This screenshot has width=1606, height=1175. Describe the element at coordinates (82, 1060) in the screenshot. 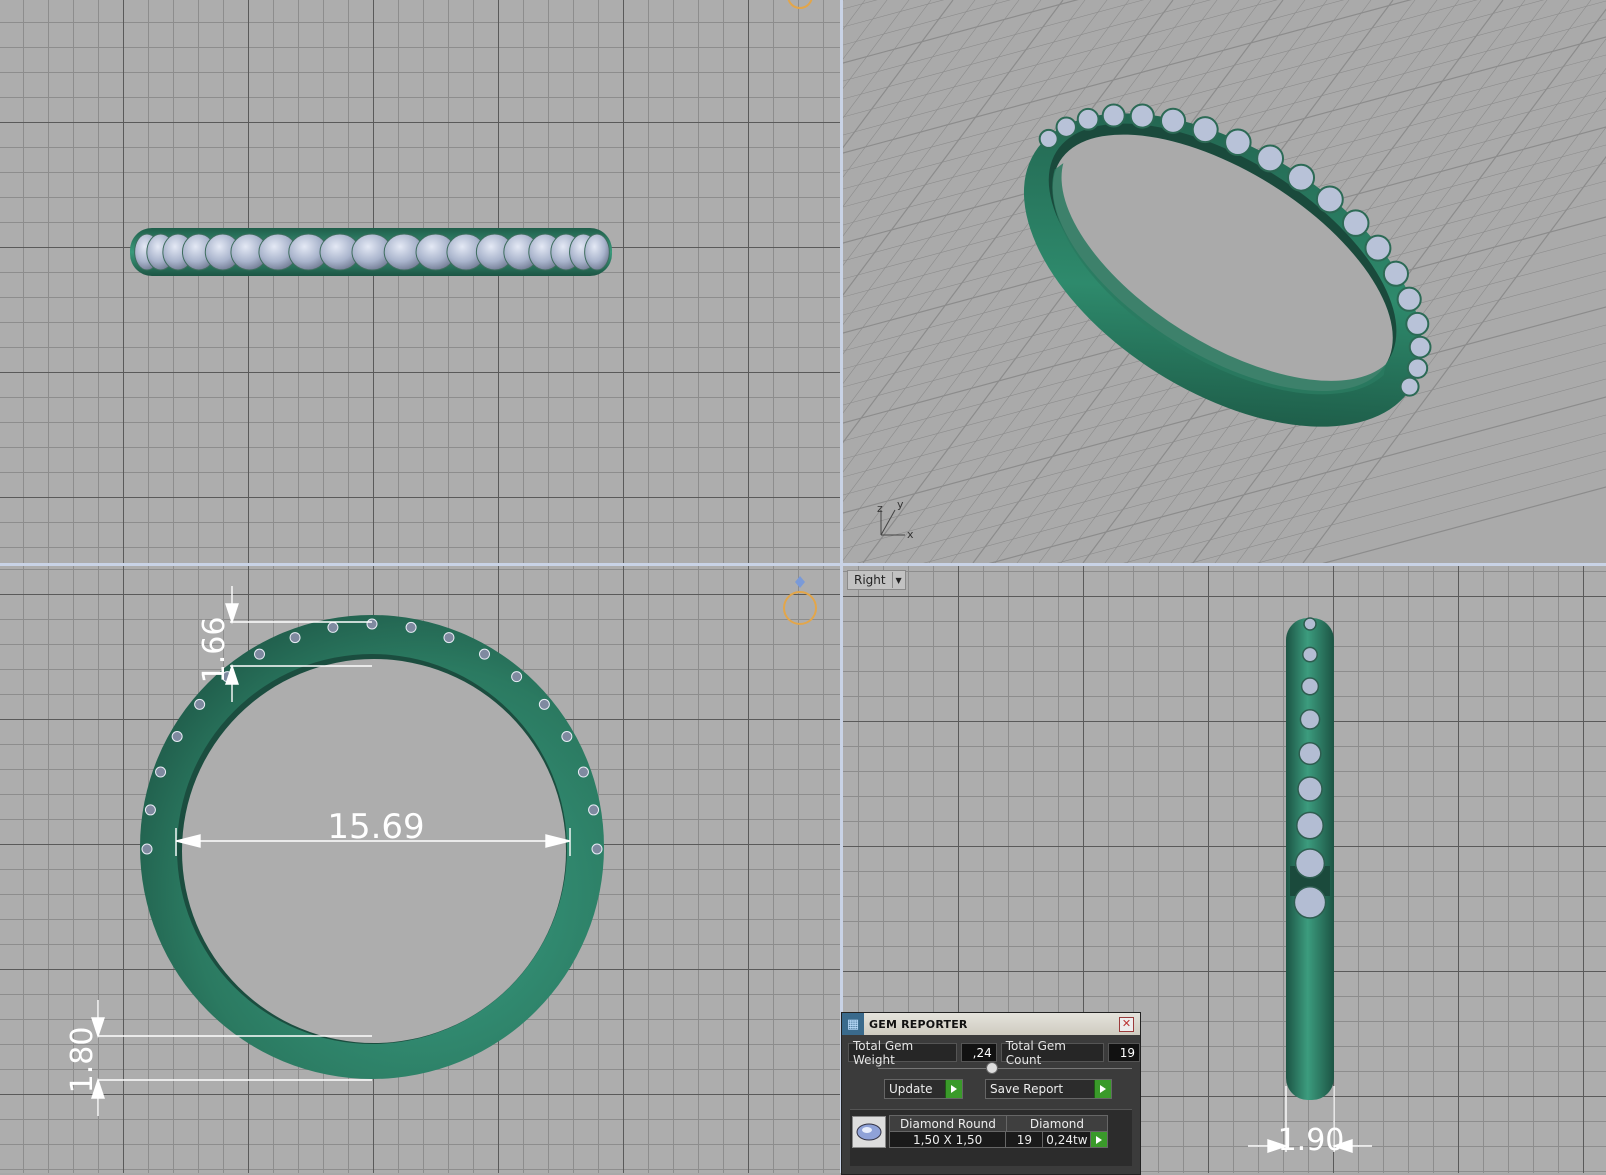

I see `dimension-bottom-label: 1.80` at that location.